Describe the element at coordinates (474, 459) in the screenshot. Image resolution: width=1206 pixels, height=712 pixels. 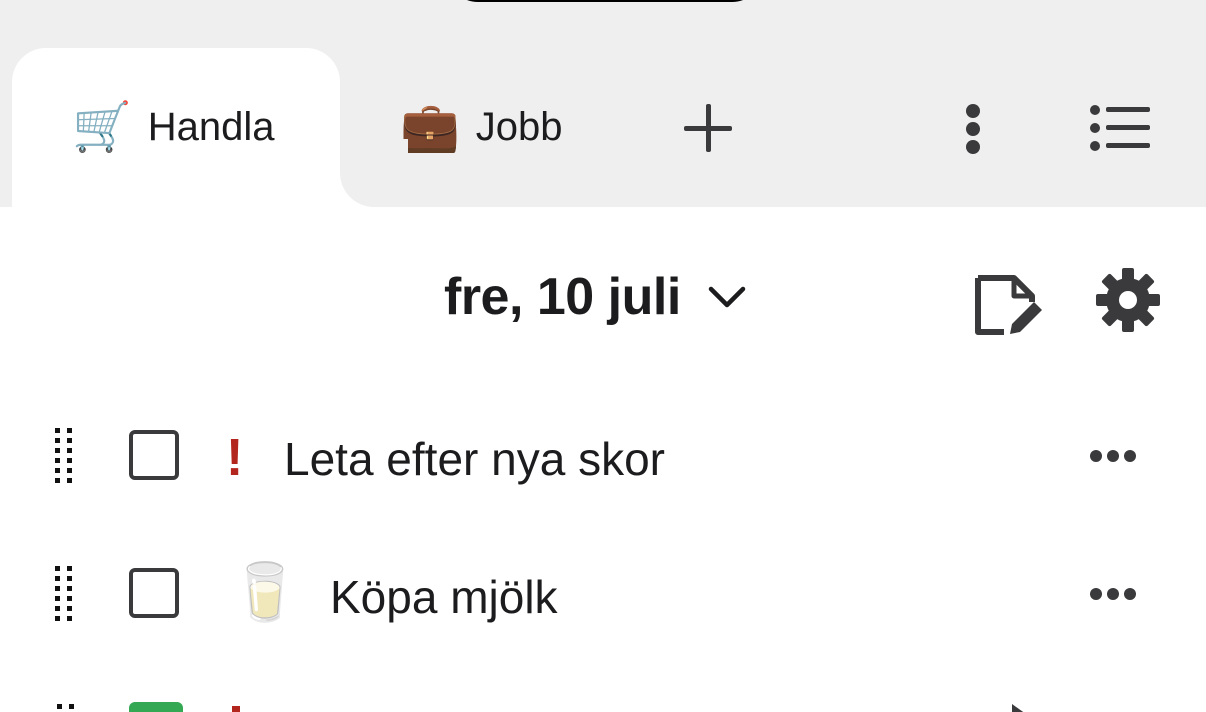
I see `item-text: Leta efter nya skor` at that location.